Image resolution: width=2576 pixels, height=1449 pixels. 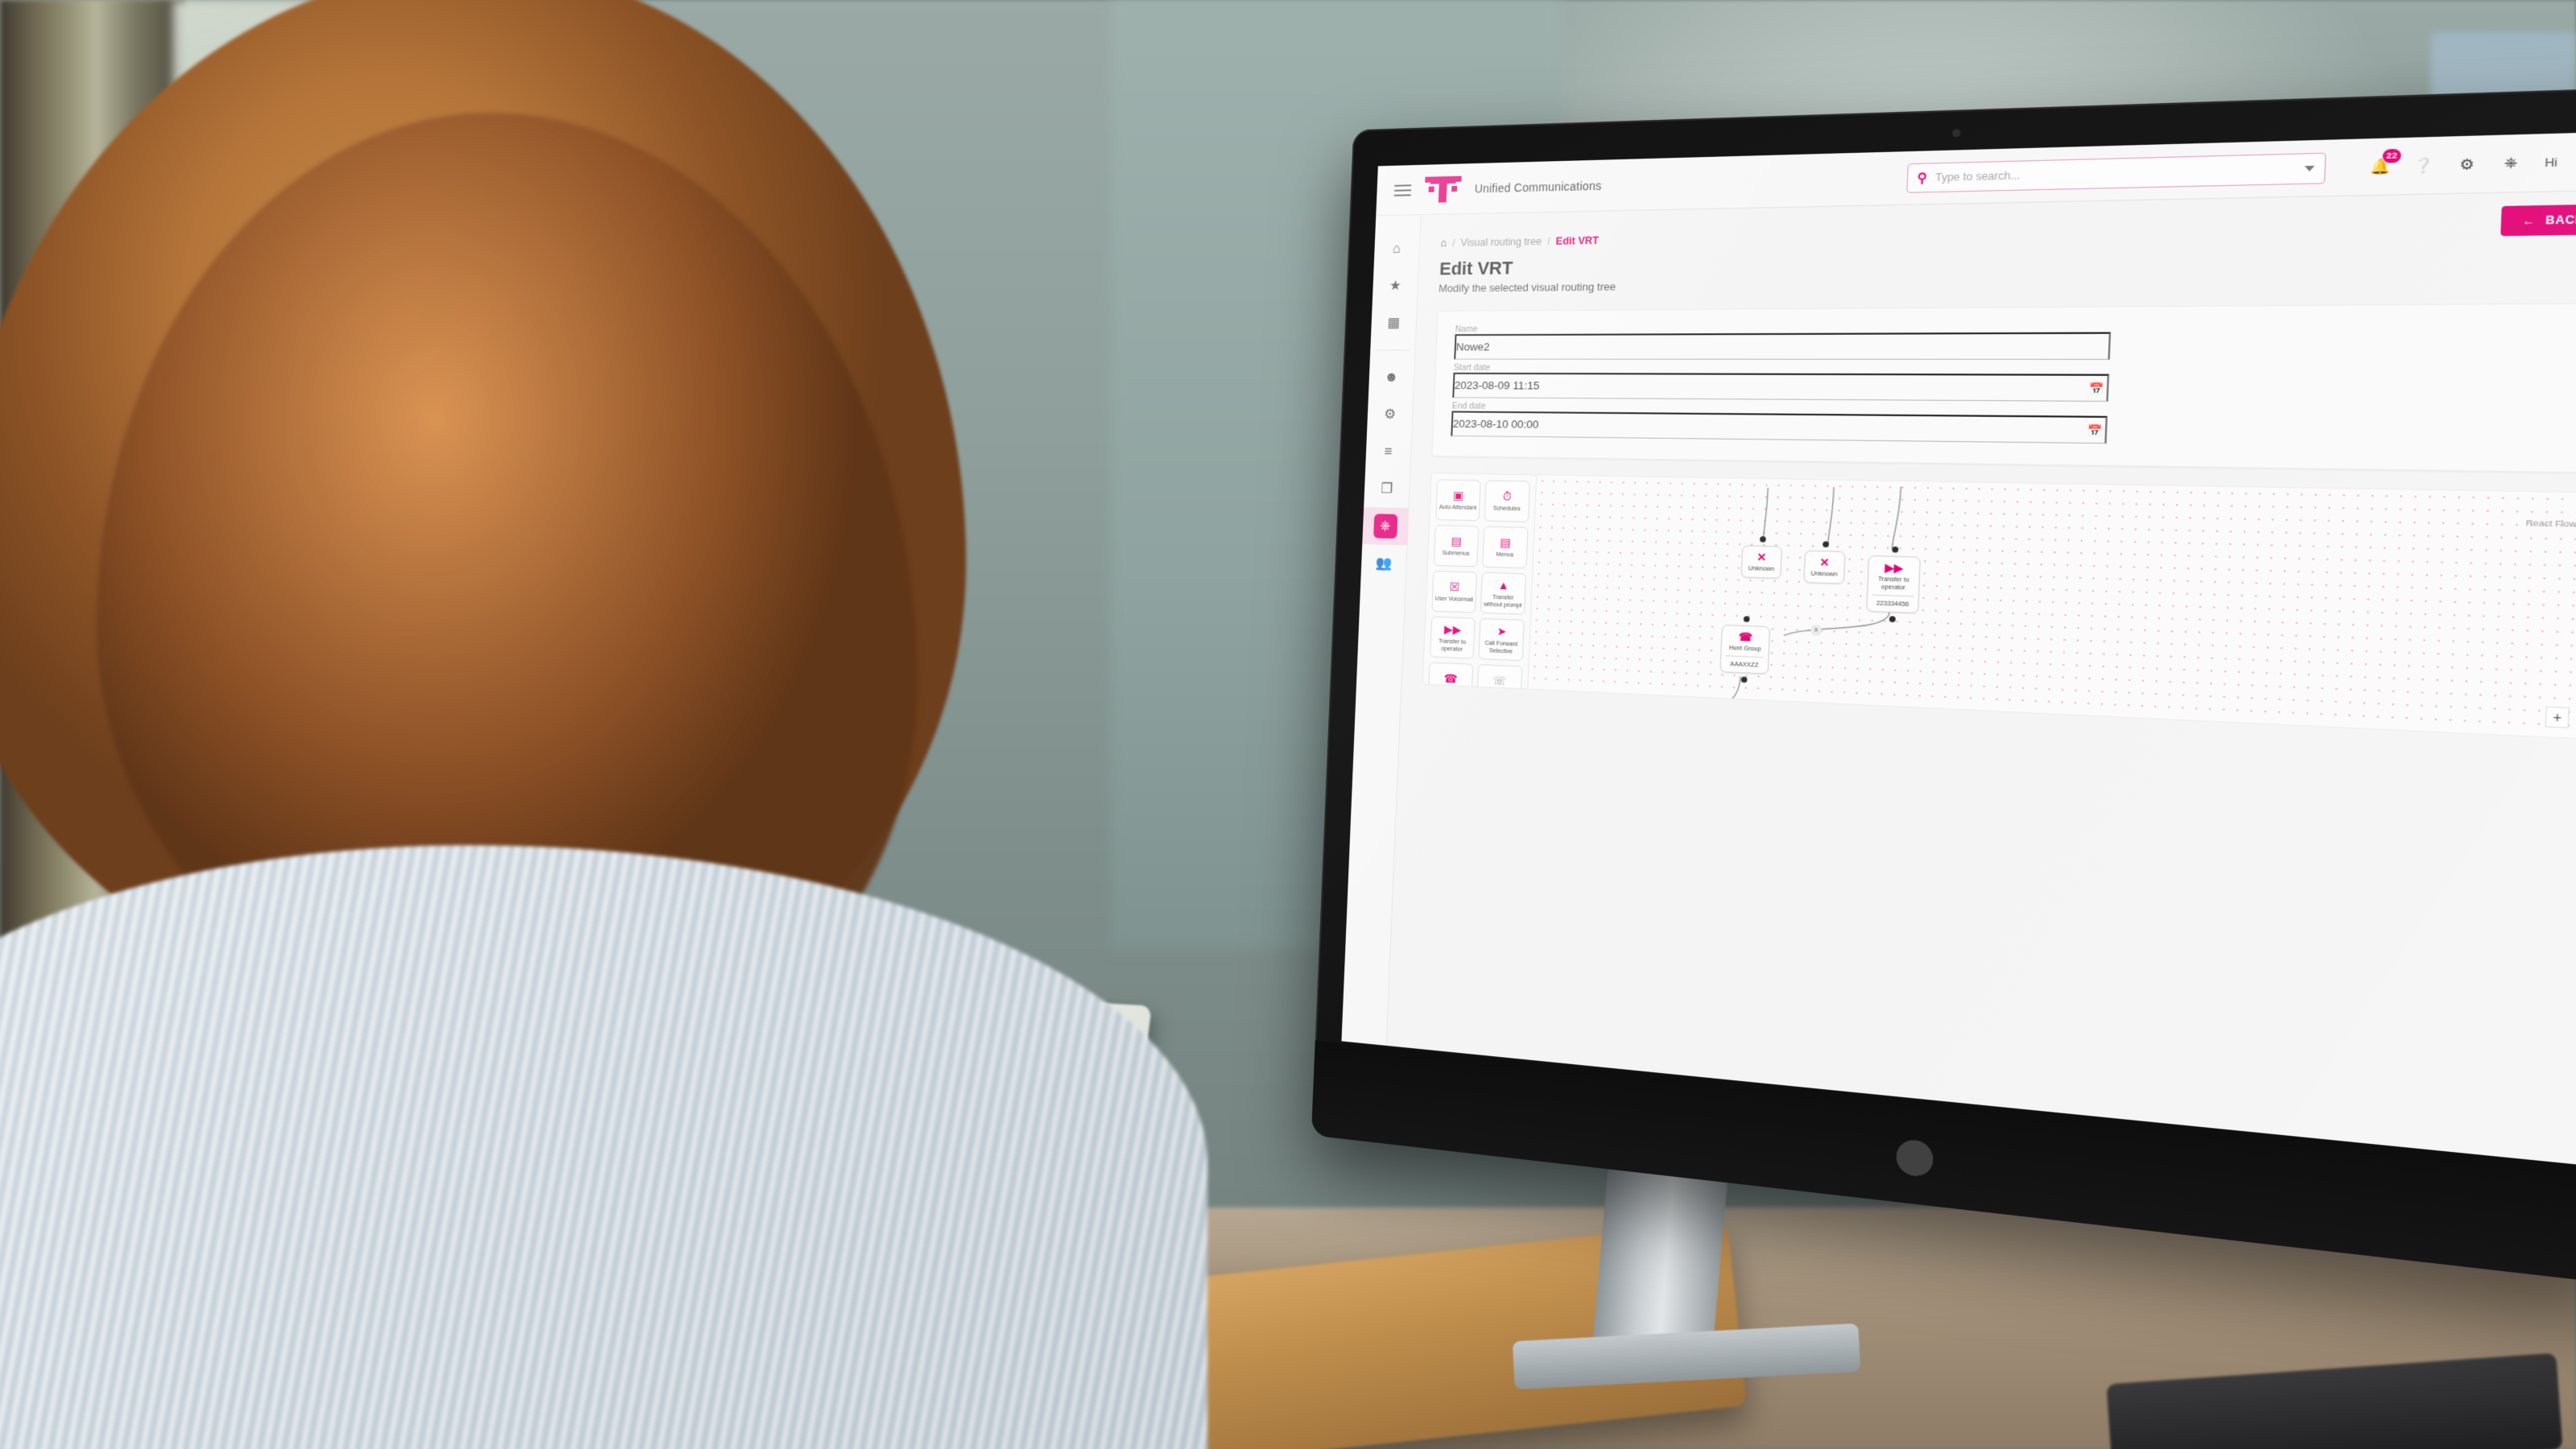 I want to click on breadcrumb-parent-link: Visual routing tree, so click(x=1501, y=242).